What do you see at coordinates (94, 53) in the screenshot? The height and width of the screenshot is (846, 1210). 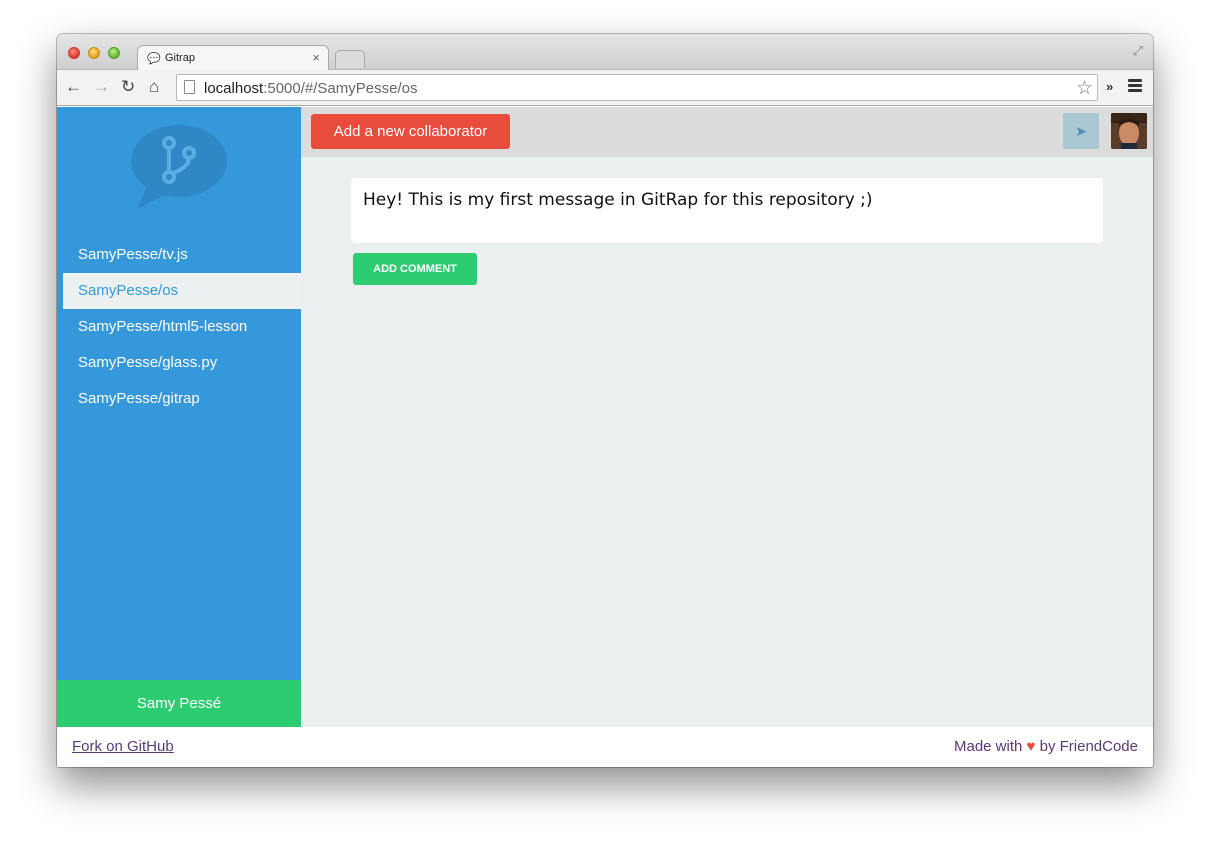 I see `minimize-window-button` at bounding box center [94, 53].